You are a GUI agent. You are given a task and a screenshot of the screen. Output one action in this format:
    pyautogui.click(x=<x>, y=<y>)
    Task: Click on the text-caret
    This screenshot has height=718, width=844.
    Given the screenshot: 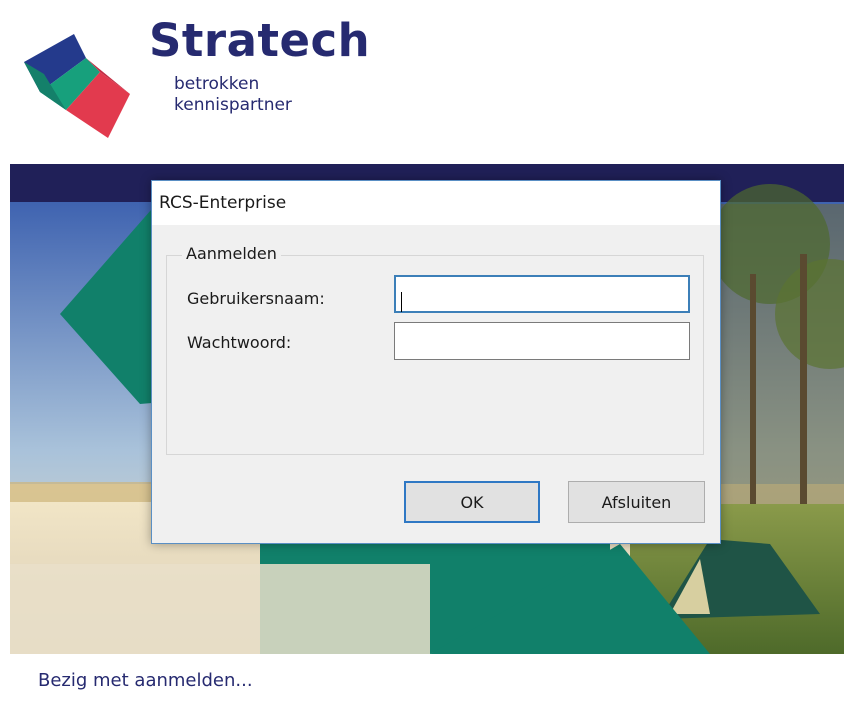 What is the action you would take?
    pyautogui.click(x=401, y=302)
    